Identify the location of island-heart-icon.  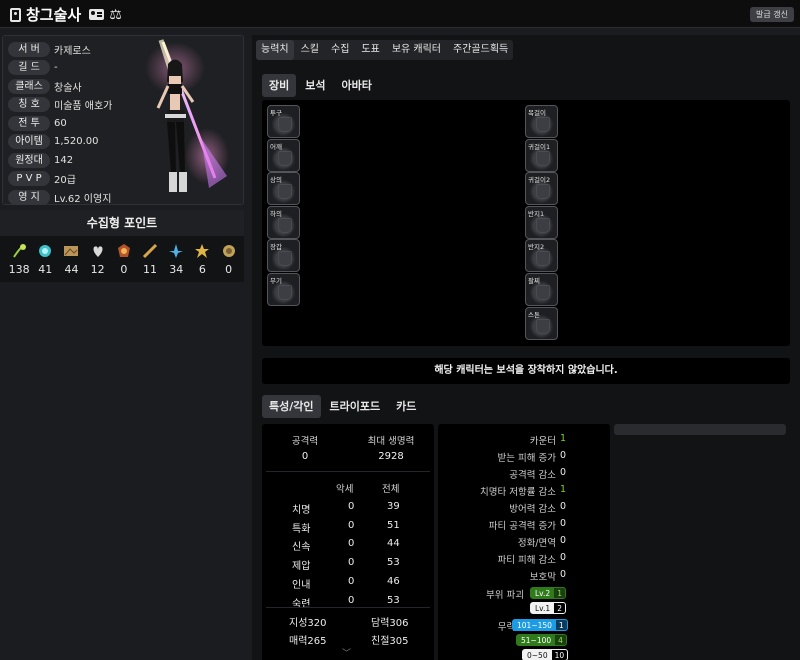
(45, 251).